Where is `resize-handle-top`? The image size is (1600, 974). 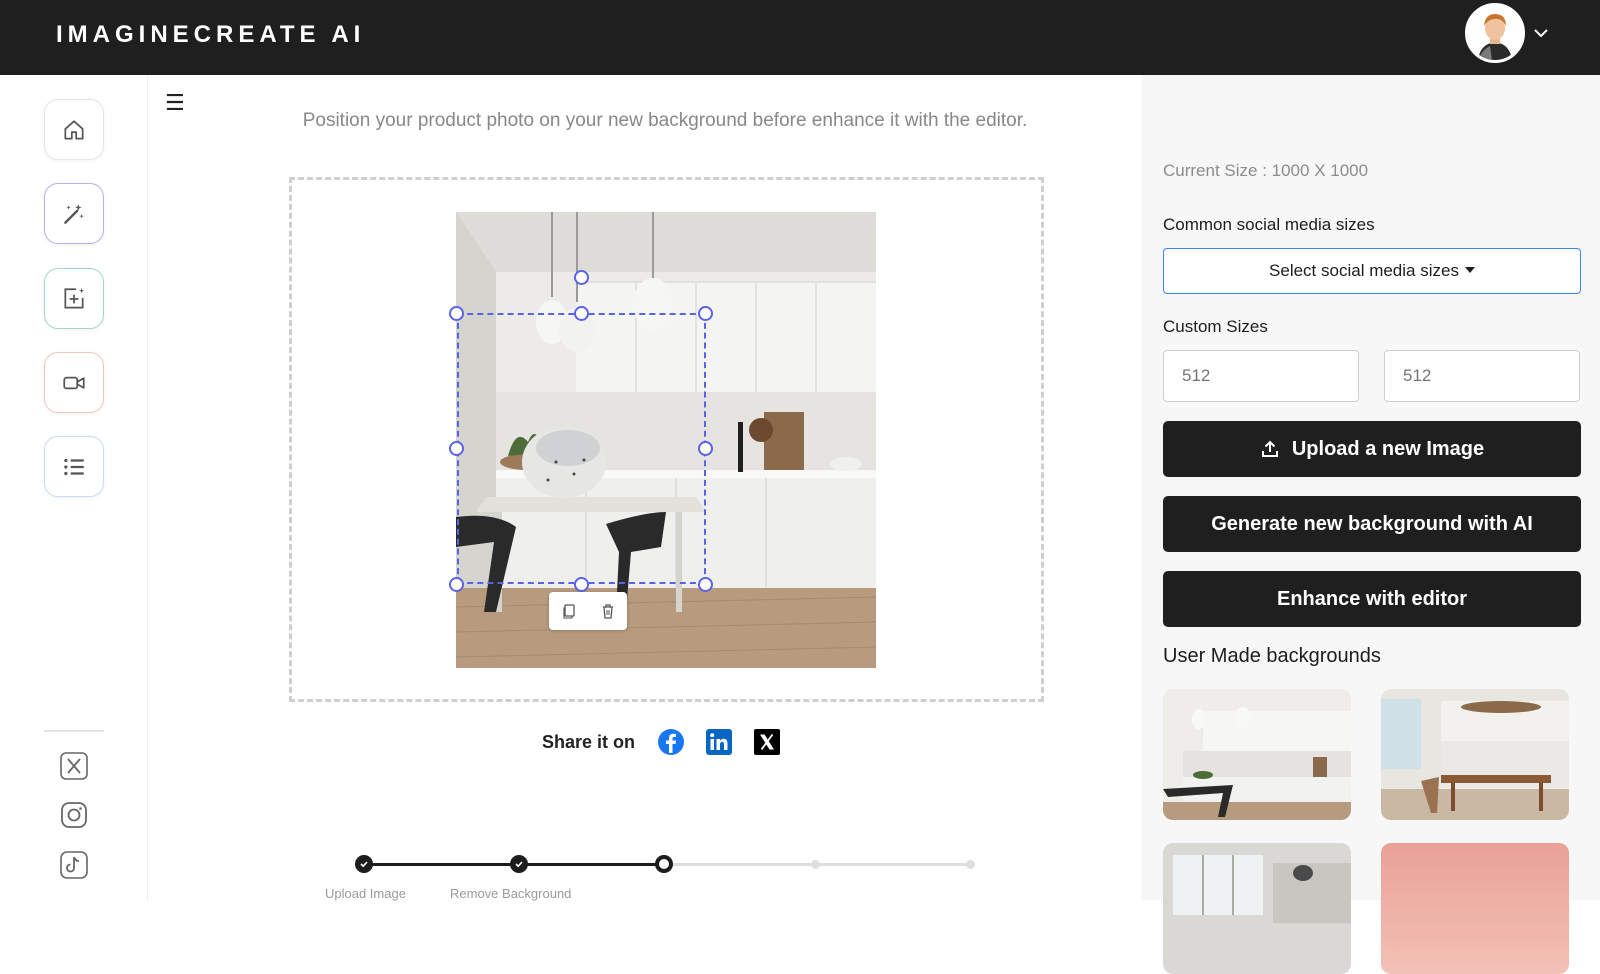
resize-handle-top is located at coordinates (581, 313).